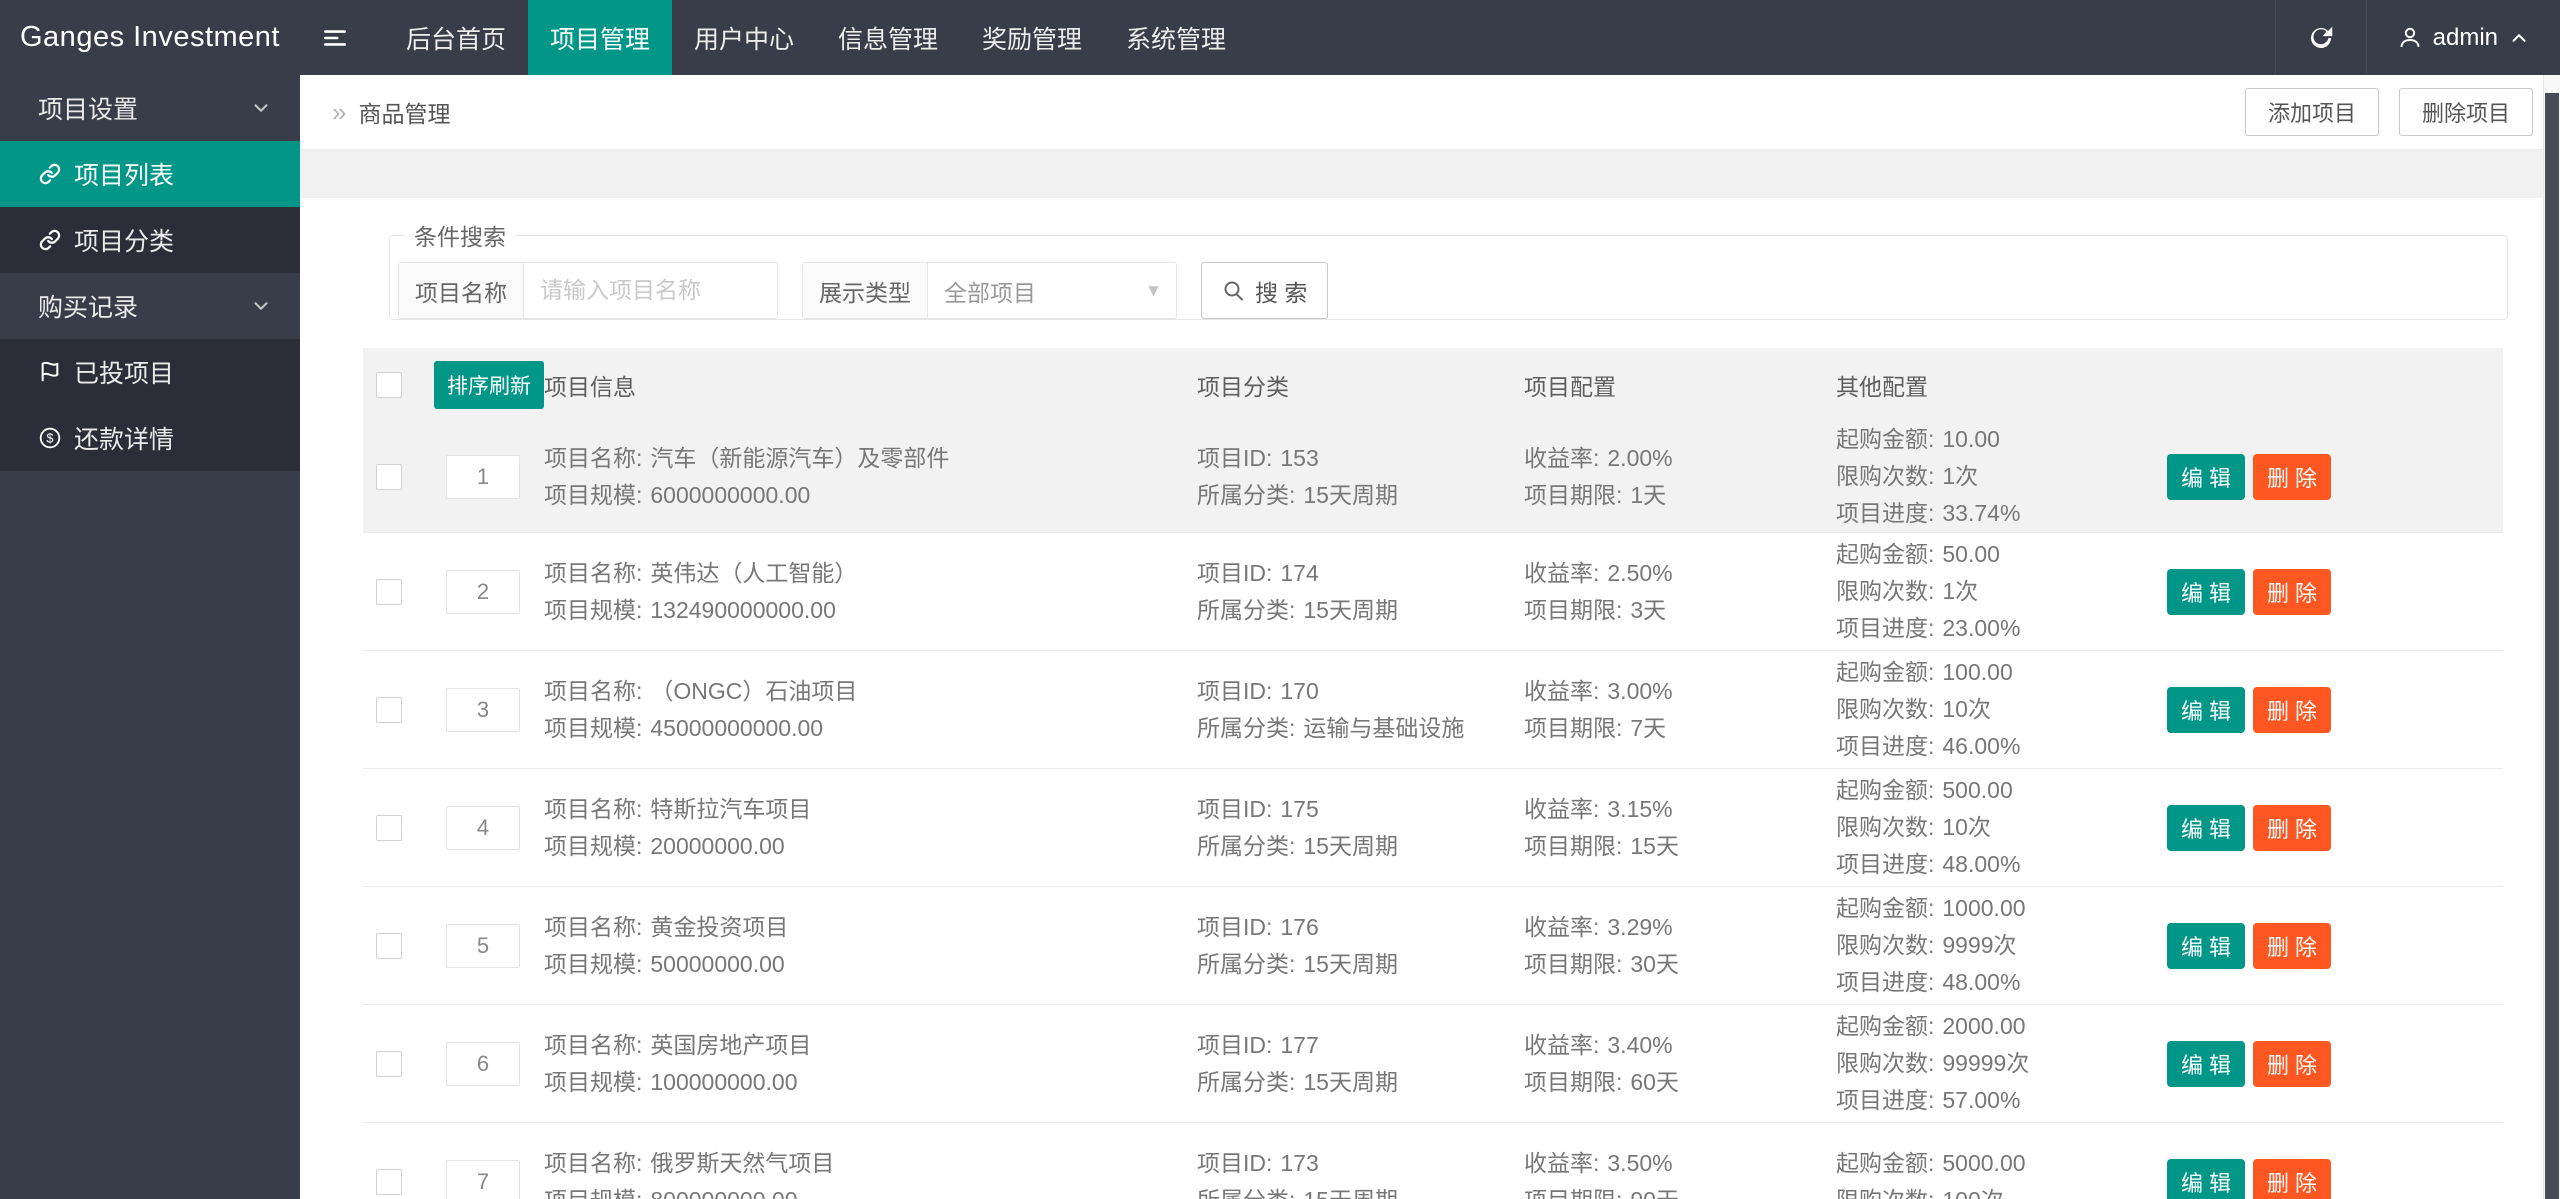 The image size is (2560, 1199). Describe the element at coordinates (456, 37) in the screenshot. I see `nav-item: 后台首页` at that location.